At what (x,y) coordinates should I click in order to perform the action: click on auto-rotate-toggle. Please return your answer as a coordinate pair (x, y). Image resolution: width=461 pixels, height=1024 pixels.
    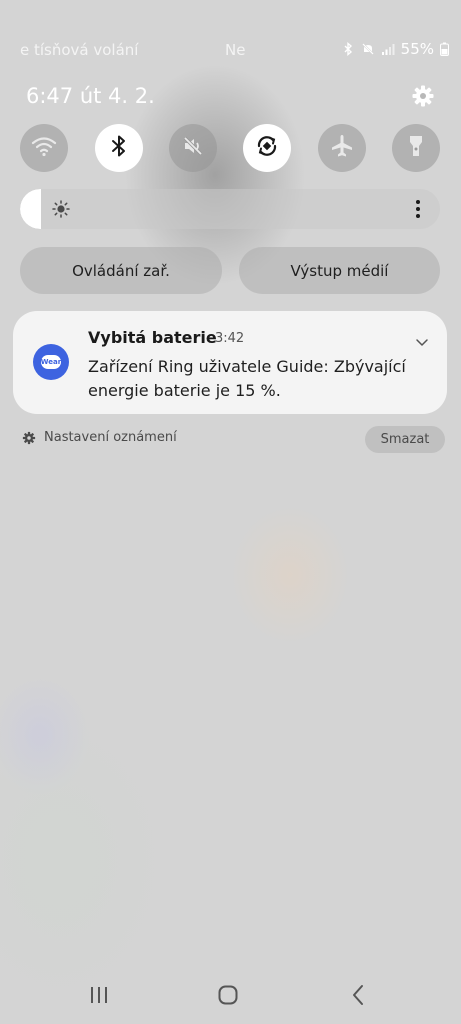
    Looking at the image, I should click on (267, 148).